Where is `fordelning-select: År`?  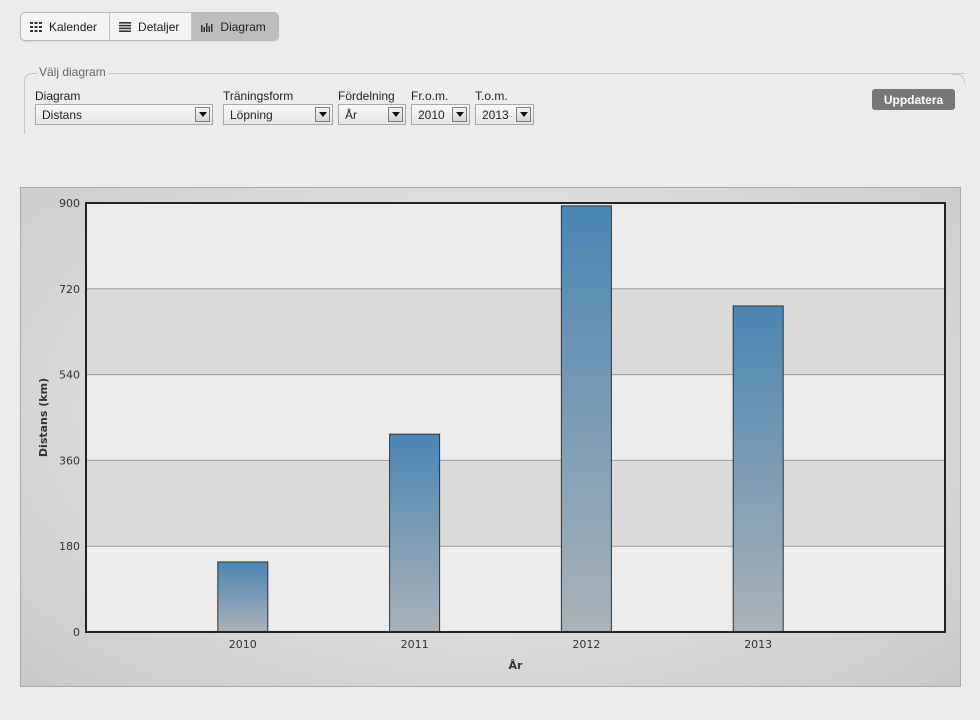
fordelning-select: År is located at coordinates (372, 114).